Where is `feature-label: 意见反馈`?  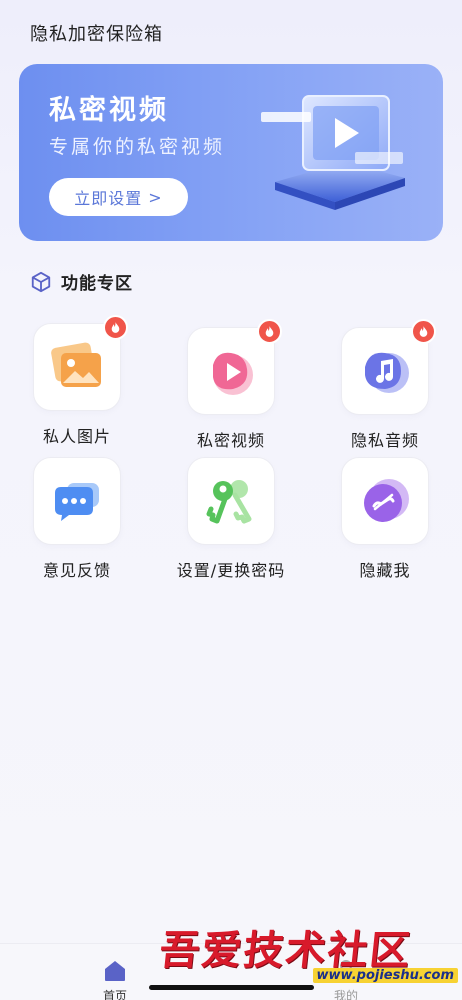
feature-label: 意见反馈 is located at coordinates (76, 570).